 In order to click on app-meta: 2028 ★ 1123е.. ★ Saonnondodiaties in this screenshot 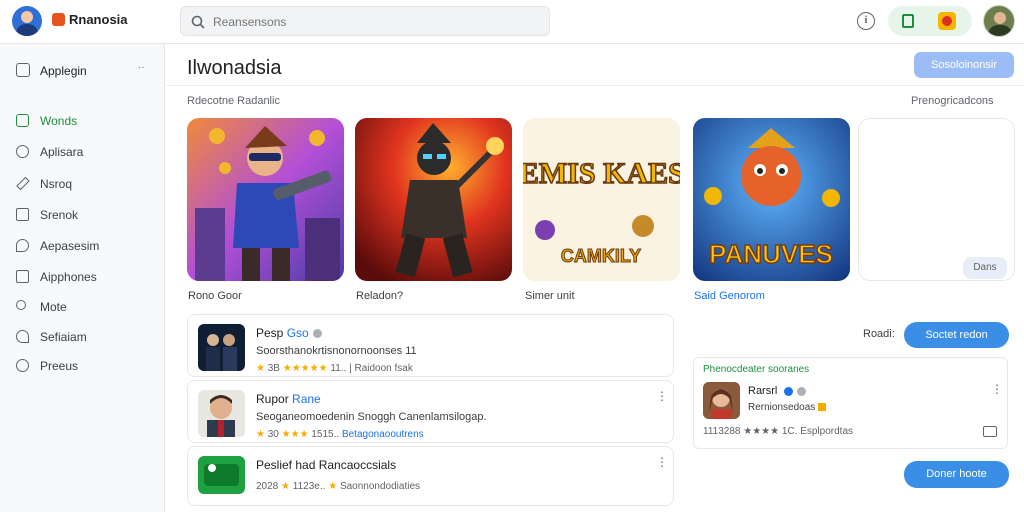, I will do `click(338, 486)`.